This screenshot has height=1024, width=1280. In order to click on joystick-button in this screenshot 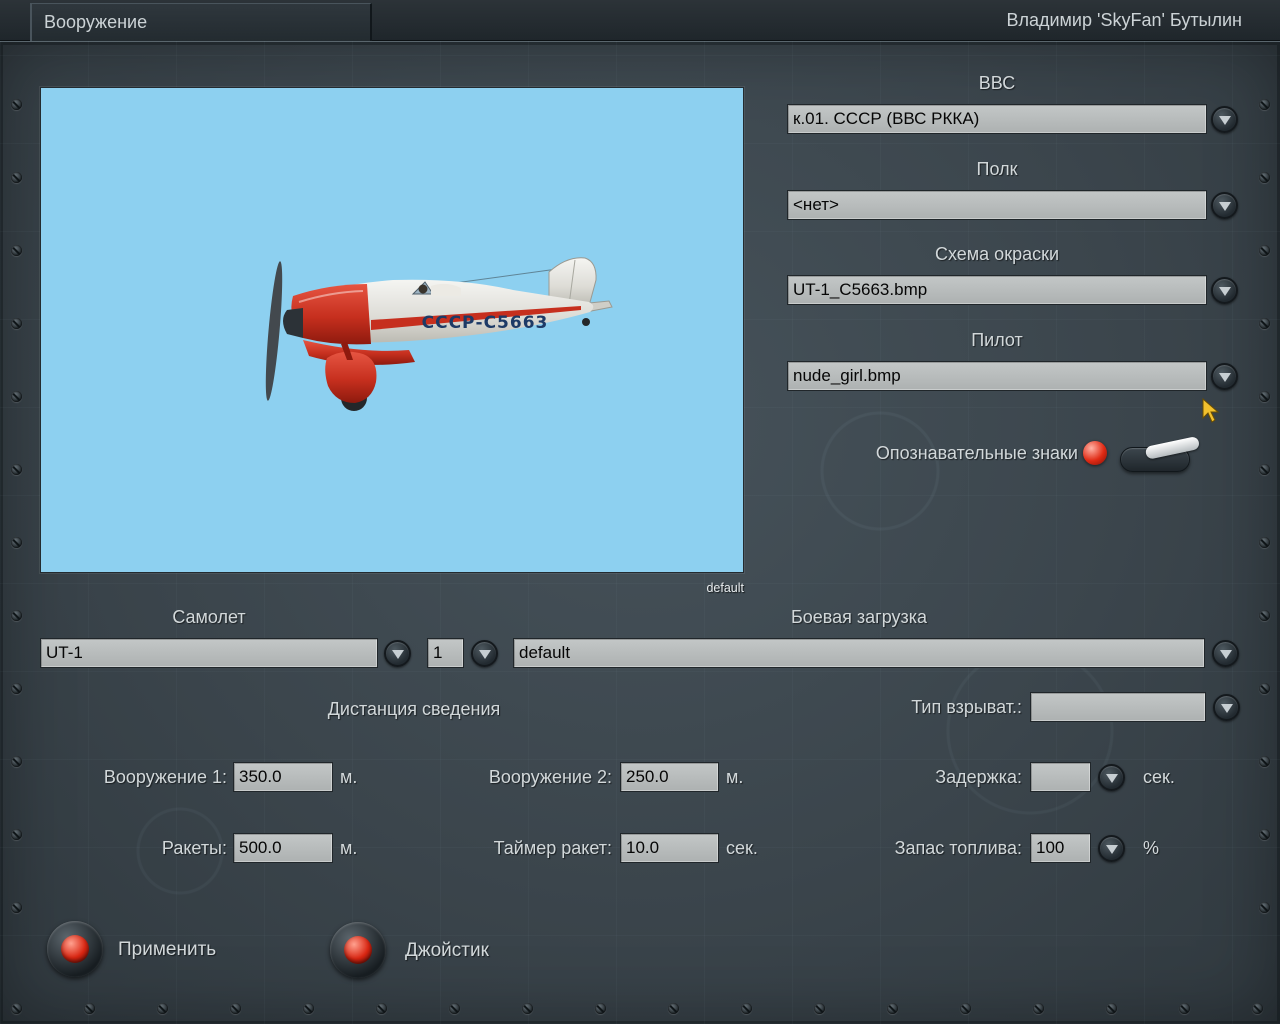, I will do `click(358, 950)`.